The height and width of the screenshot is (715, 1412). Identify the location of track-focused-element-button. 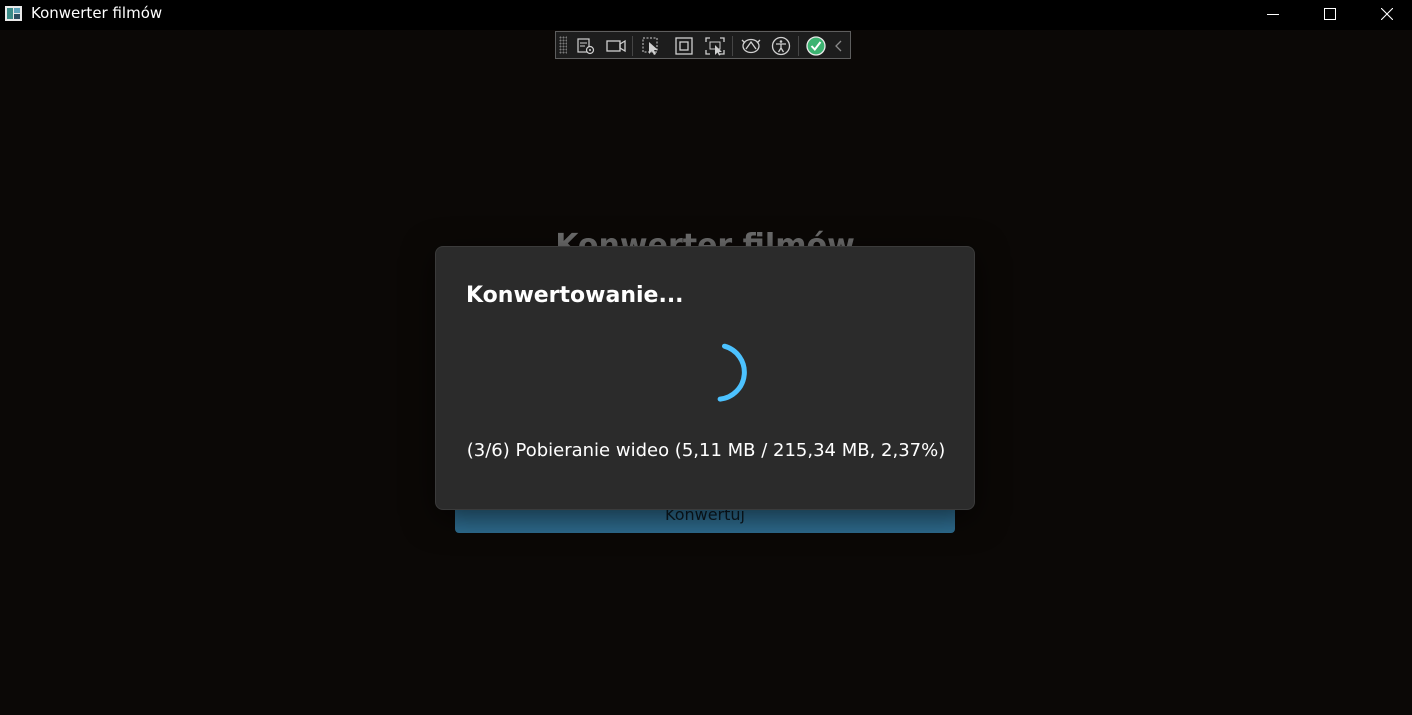
(715, 46).